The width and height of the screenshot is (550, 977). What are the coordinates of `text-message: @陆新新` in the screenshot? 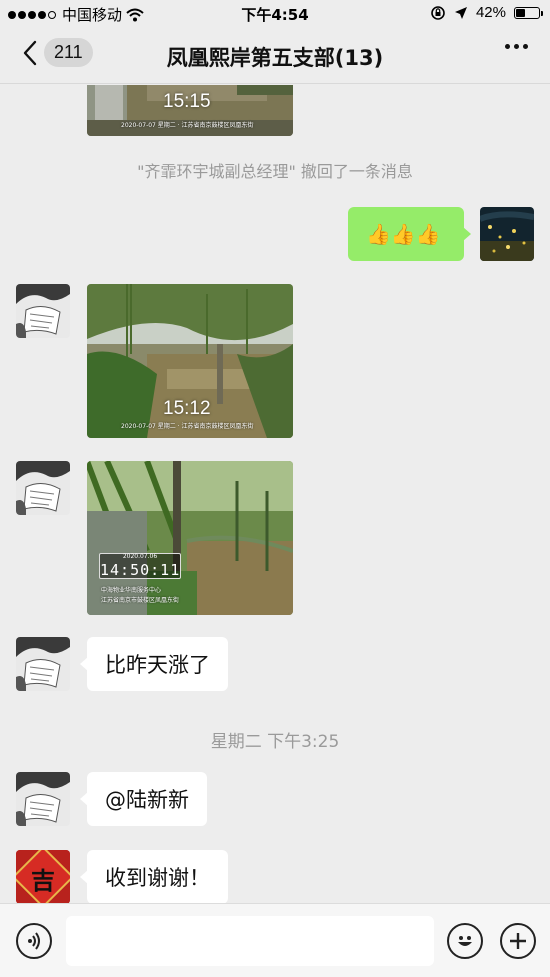 It's located at (143, 799).